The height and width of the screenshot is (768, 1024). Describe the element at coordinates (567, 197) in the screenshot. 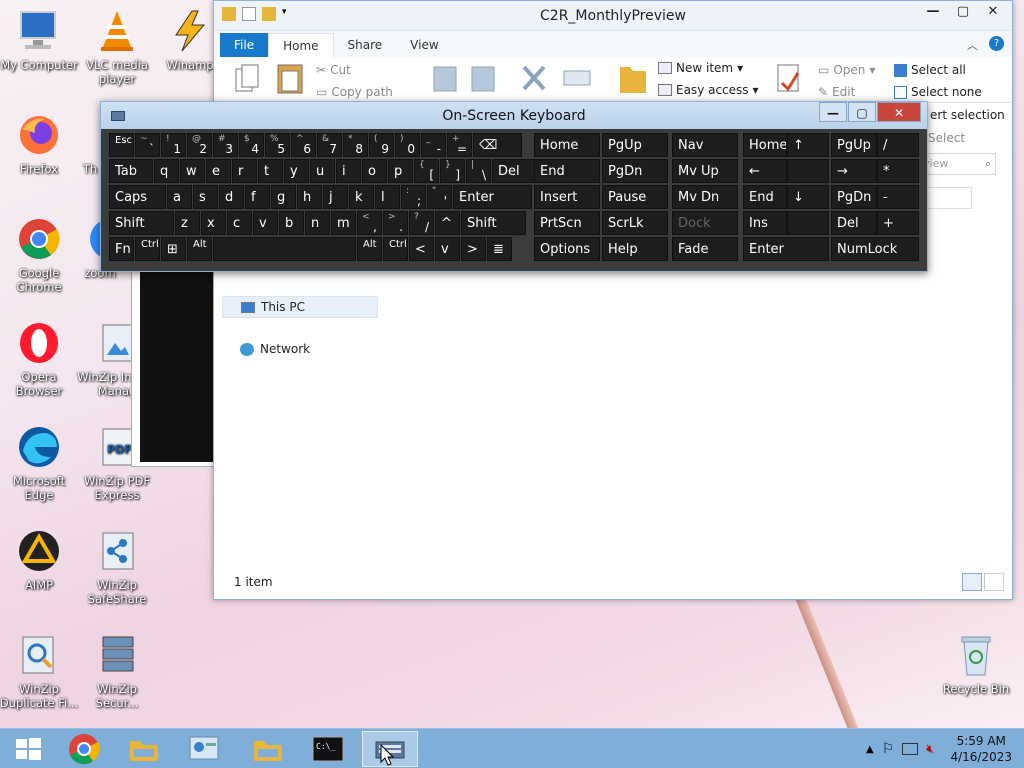

I see `osk-key-nav: Insert` at that location.